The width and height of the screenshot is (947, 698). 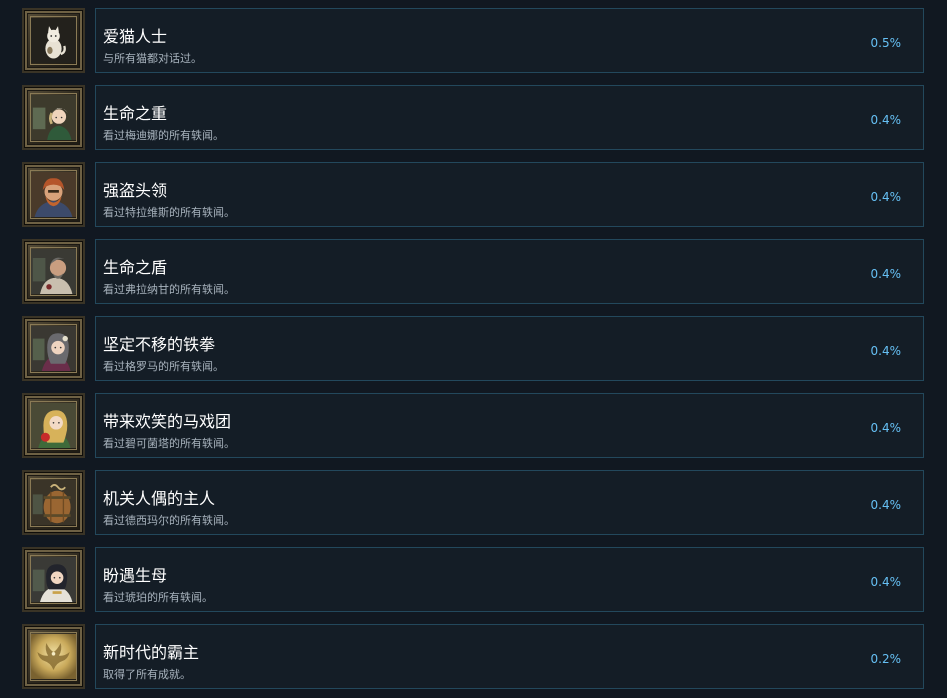 I want to click on achievement-title: 生命之重, so click(x=135, y=113).